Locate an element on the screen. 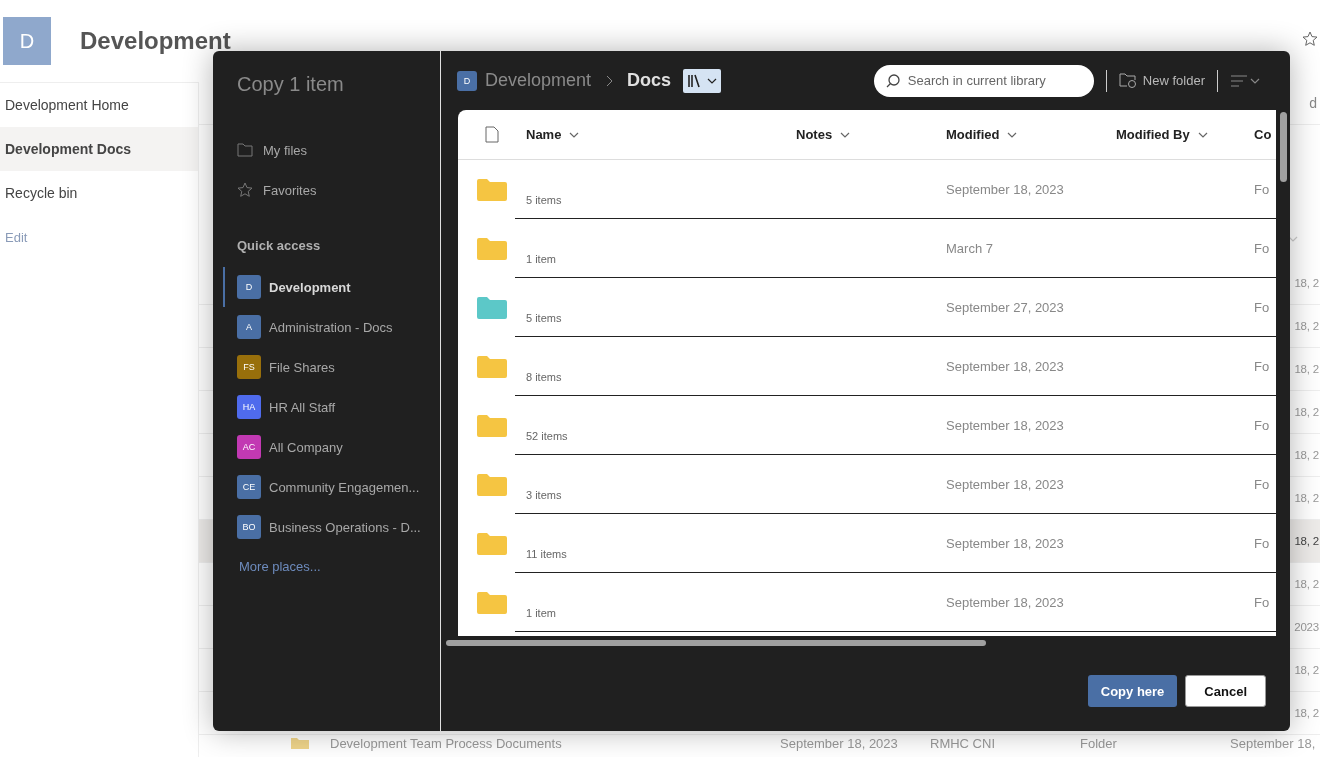  vertical-scrollbar is located at coordinates (1283, 147).